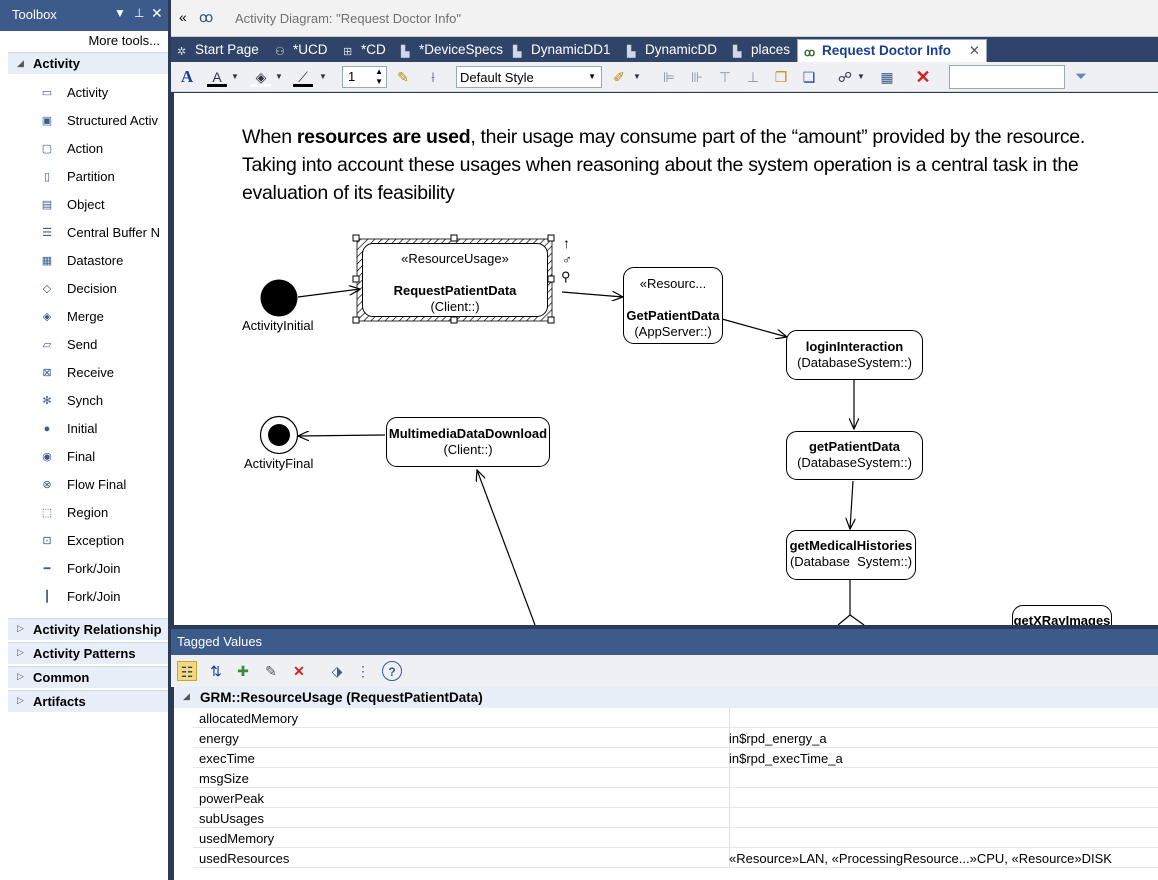 The width and height of the screenshot is (1158, 880). I want to click on action-multimedia-data-download: MultimediaDataDownload (Client::), so click(468, 442).